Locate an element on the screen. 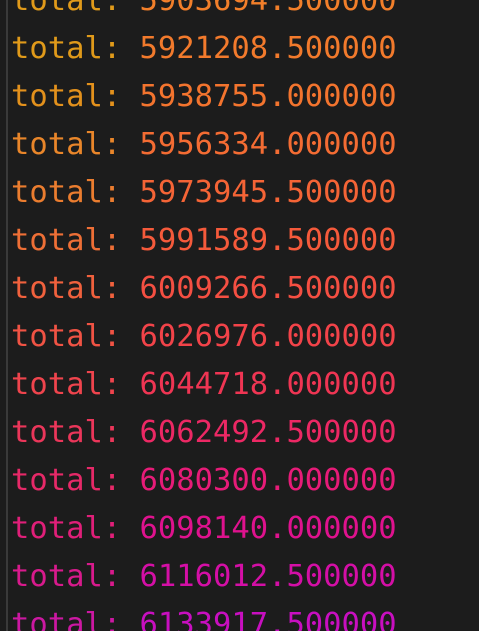 This screenshot has height=631, width=479. total-value: 6044718.000000 is located at coordinates (268, 384).